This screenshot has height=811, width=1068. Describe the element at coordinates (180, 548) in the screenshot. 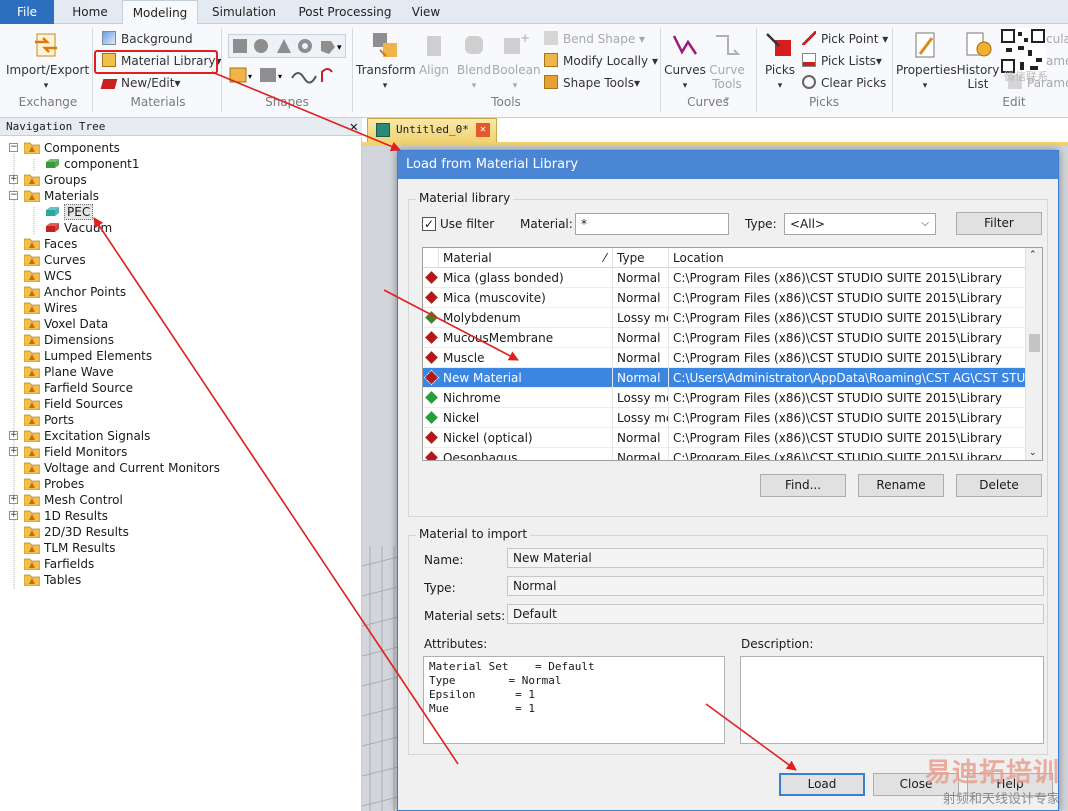

I see `tree-item: TLM Results` at that location.